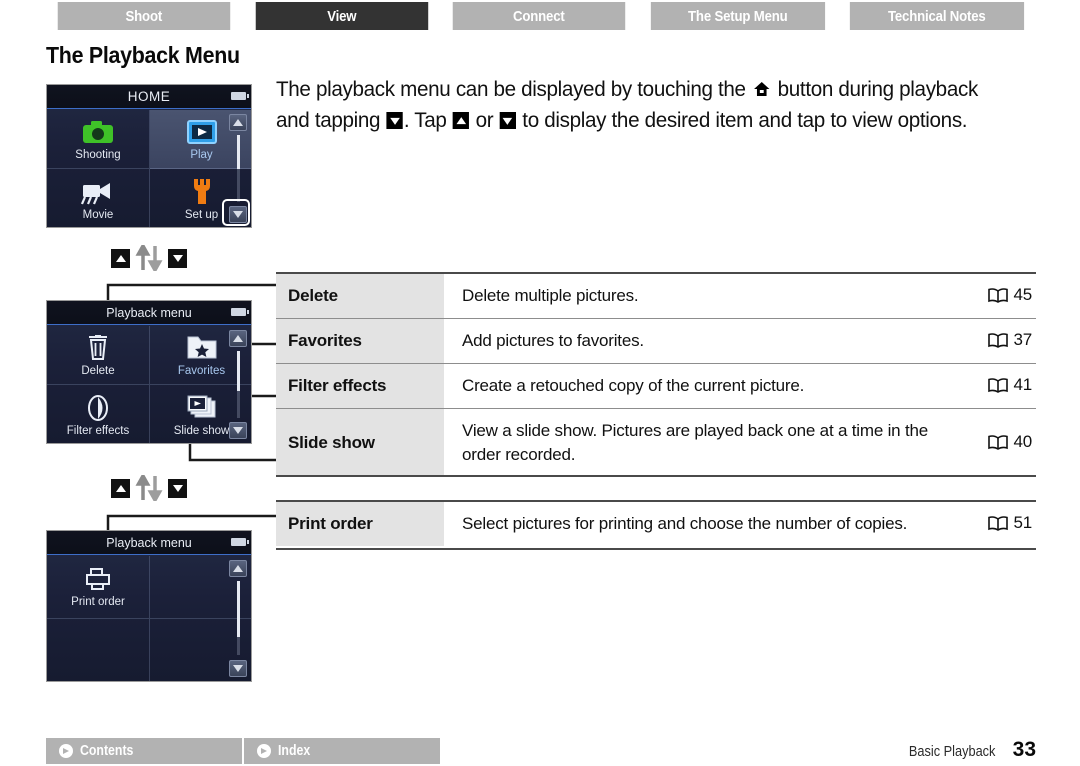 The height and width of the screenshot is (766, 1080). What do you see at coordinates (550, 295) in the screenshot?
I see `row-desc-delete: Delete multiple pictures.` at bounding box center [550, 295].